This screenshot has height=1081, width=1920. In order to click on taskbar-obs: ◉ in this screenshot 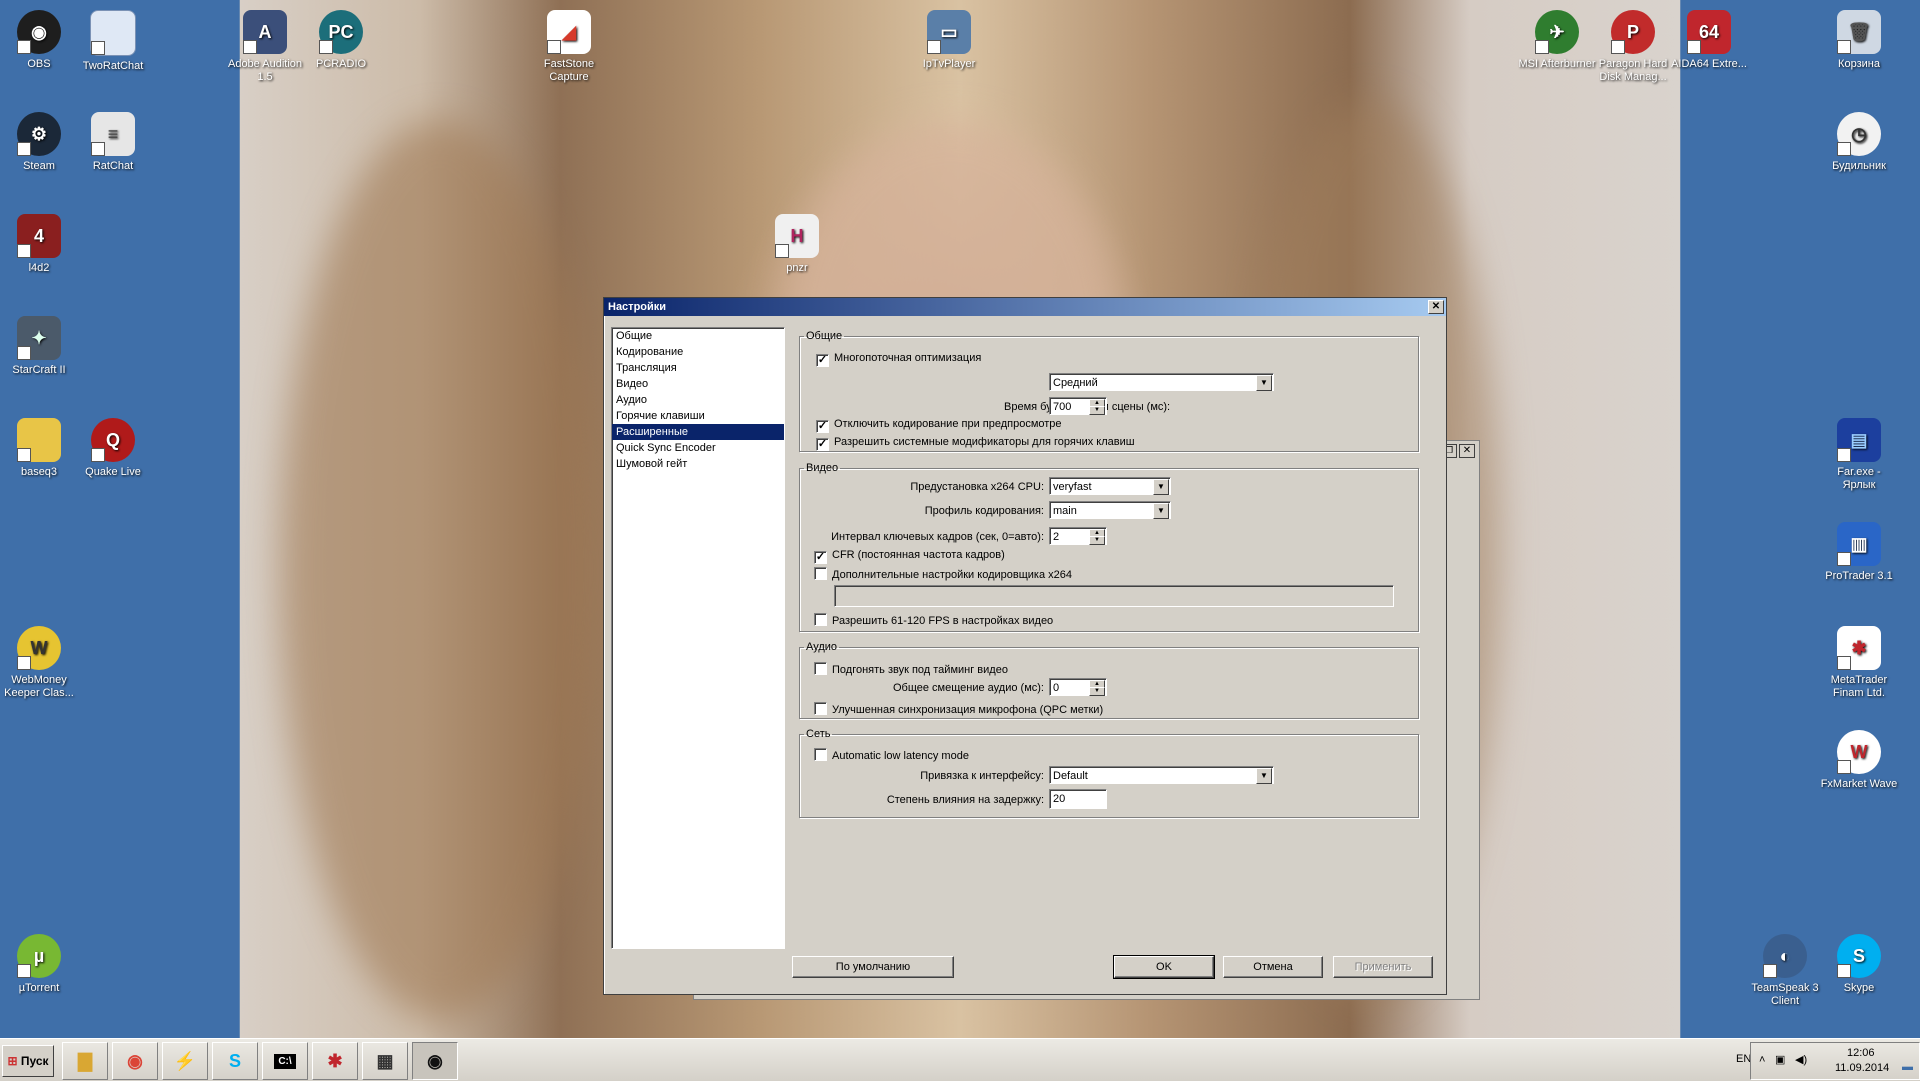, I will do `click(435, 1061)`.